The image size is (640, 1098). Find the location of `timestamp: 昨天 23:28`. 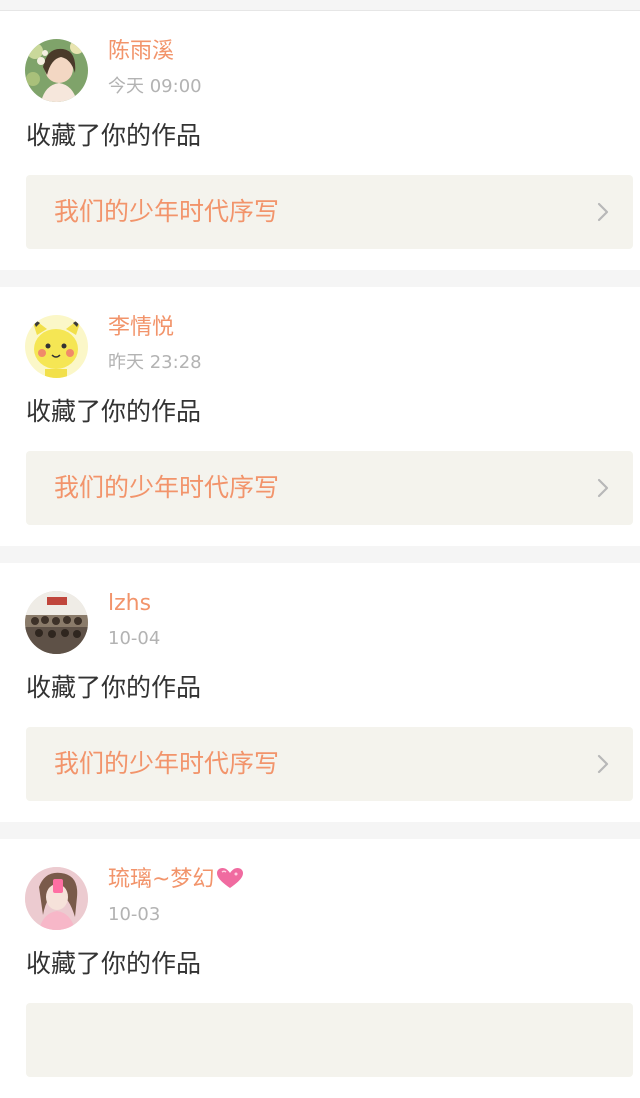

timestamp: 昨天 23:28 is located at coordinates (155, 362).